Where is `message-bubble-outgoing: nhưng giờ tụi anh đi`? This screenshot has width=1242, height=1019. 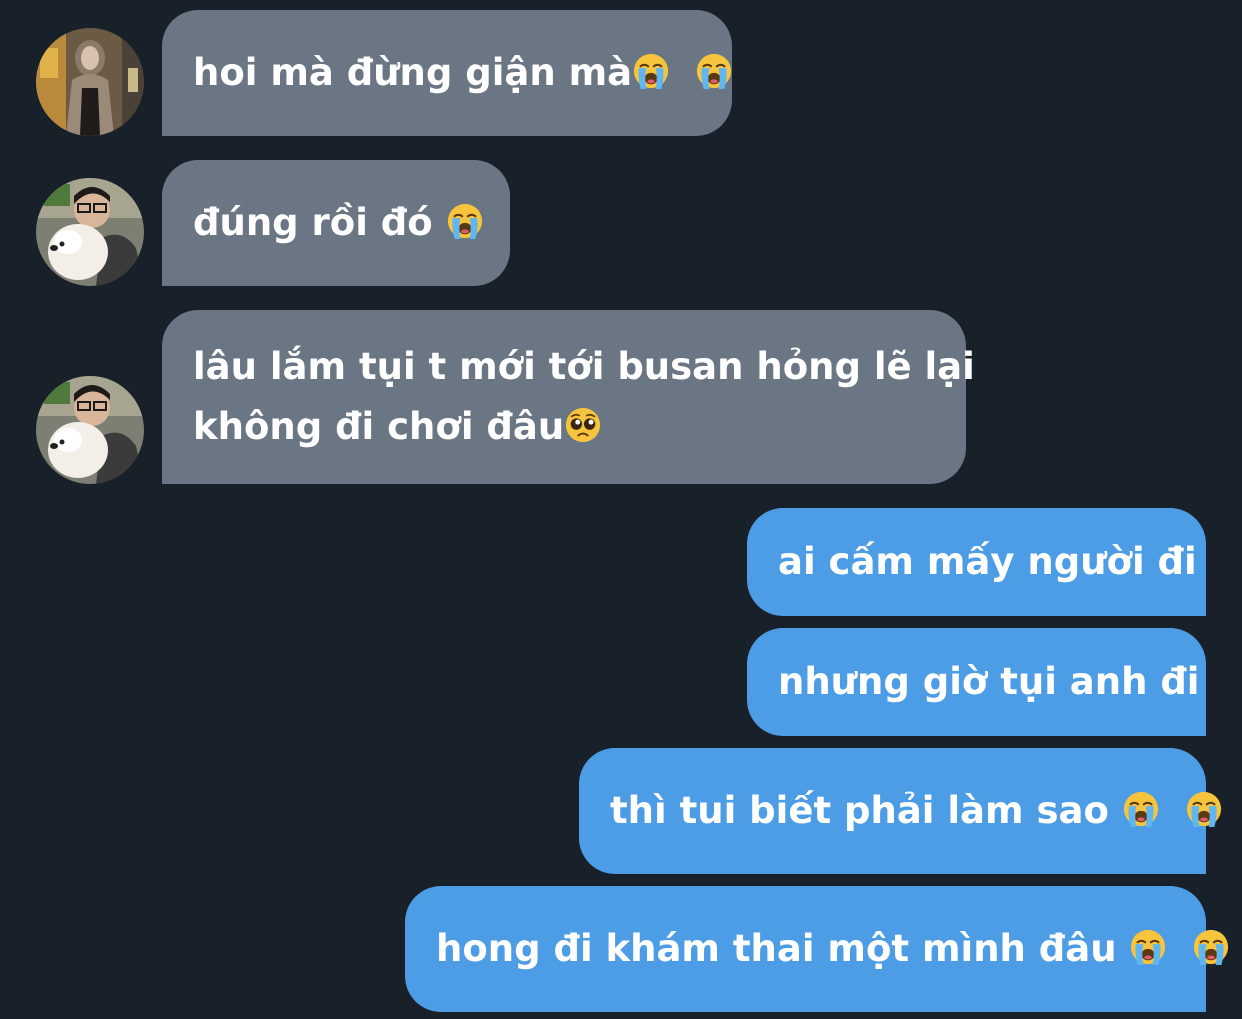
message-bubble-outgoing: nhưng giờ tụi anh đi is located at coordinates (976, 682).